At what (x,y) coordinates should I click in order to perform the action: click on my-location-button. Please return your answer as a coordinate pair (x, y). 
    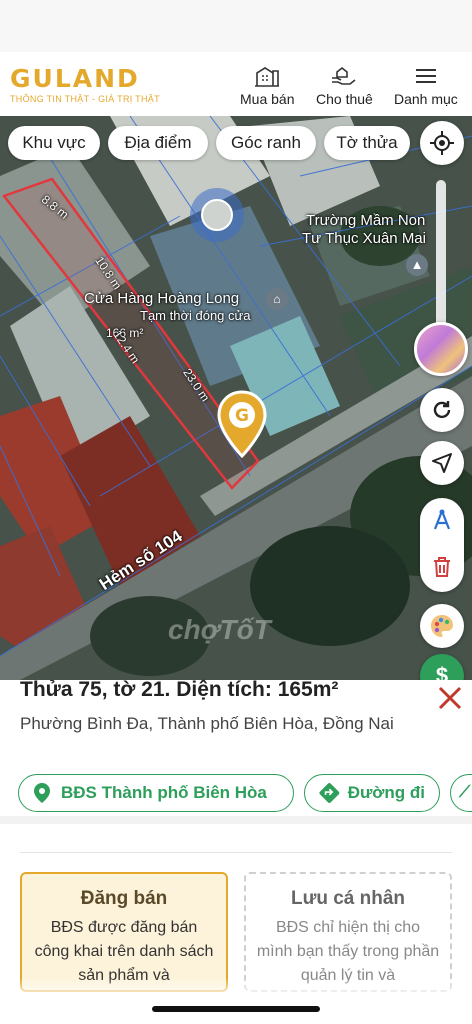
    Looking at the image, I should click on (442, 143).